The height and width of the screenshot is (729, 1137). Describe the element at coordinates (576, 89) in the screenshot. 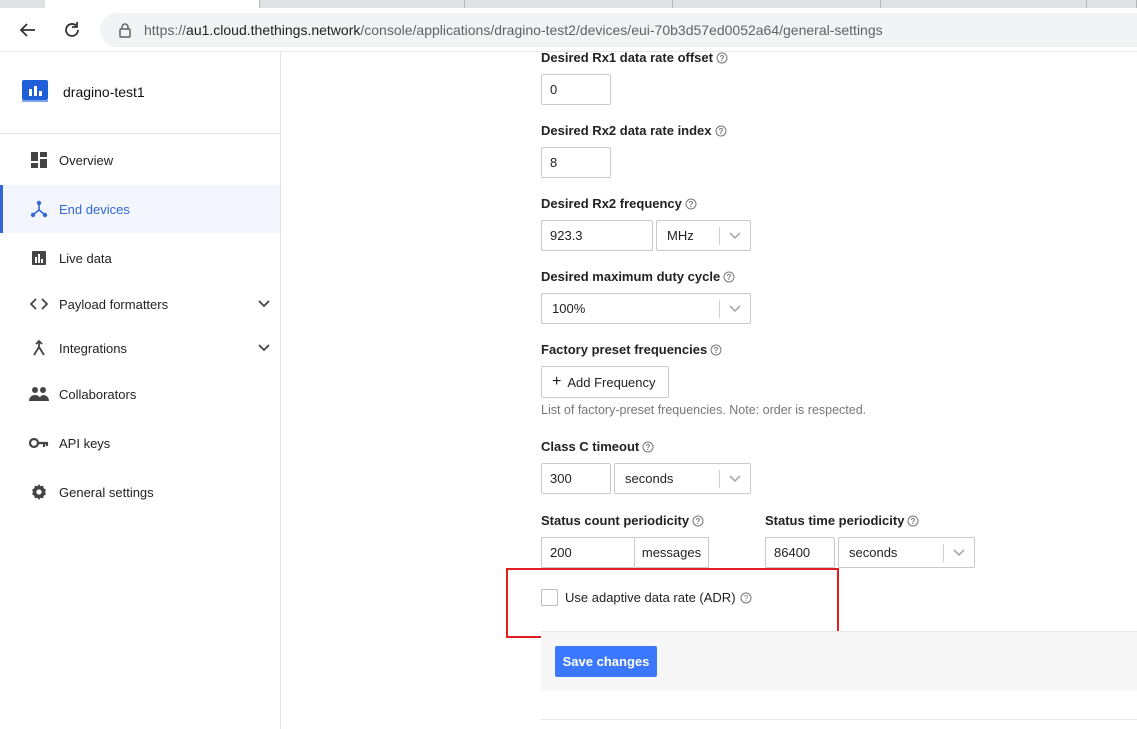

I see `rx1-offset-input: 0` at that location.